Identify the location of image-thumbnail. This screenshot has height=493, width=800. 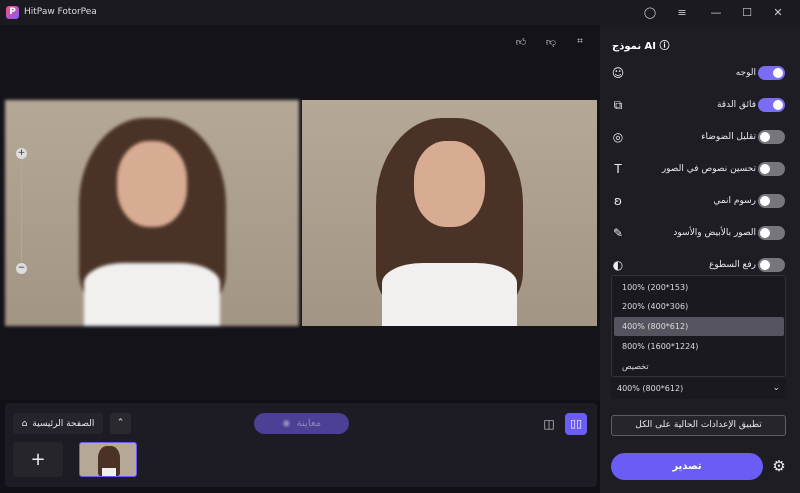
(108, 459).